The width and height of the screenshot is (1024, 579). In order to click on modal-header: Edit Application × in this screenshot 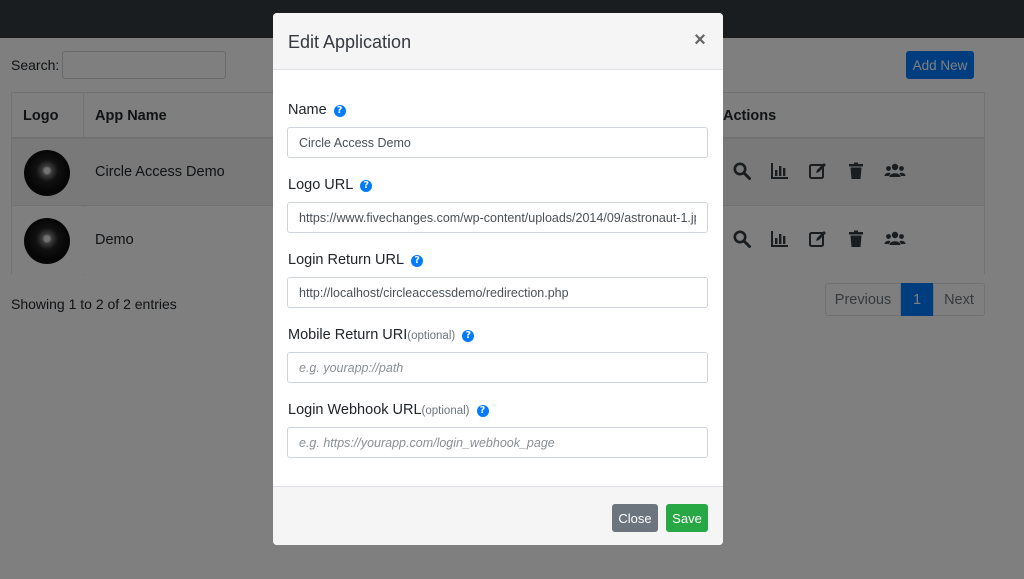, I will do `click(498, 41)`.